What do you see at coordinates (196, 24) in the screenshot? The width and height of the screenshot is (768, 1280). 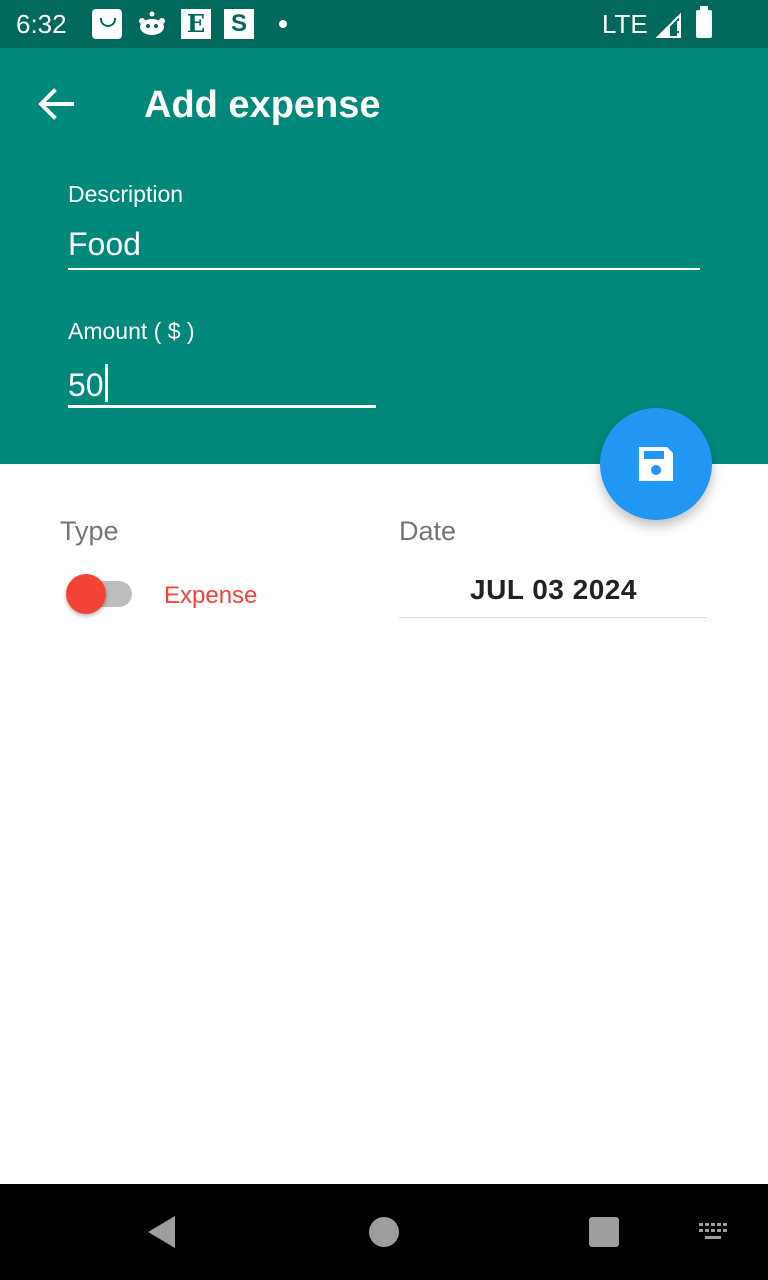 I see `etsy-icon: E` at bounding box center [196, 24].